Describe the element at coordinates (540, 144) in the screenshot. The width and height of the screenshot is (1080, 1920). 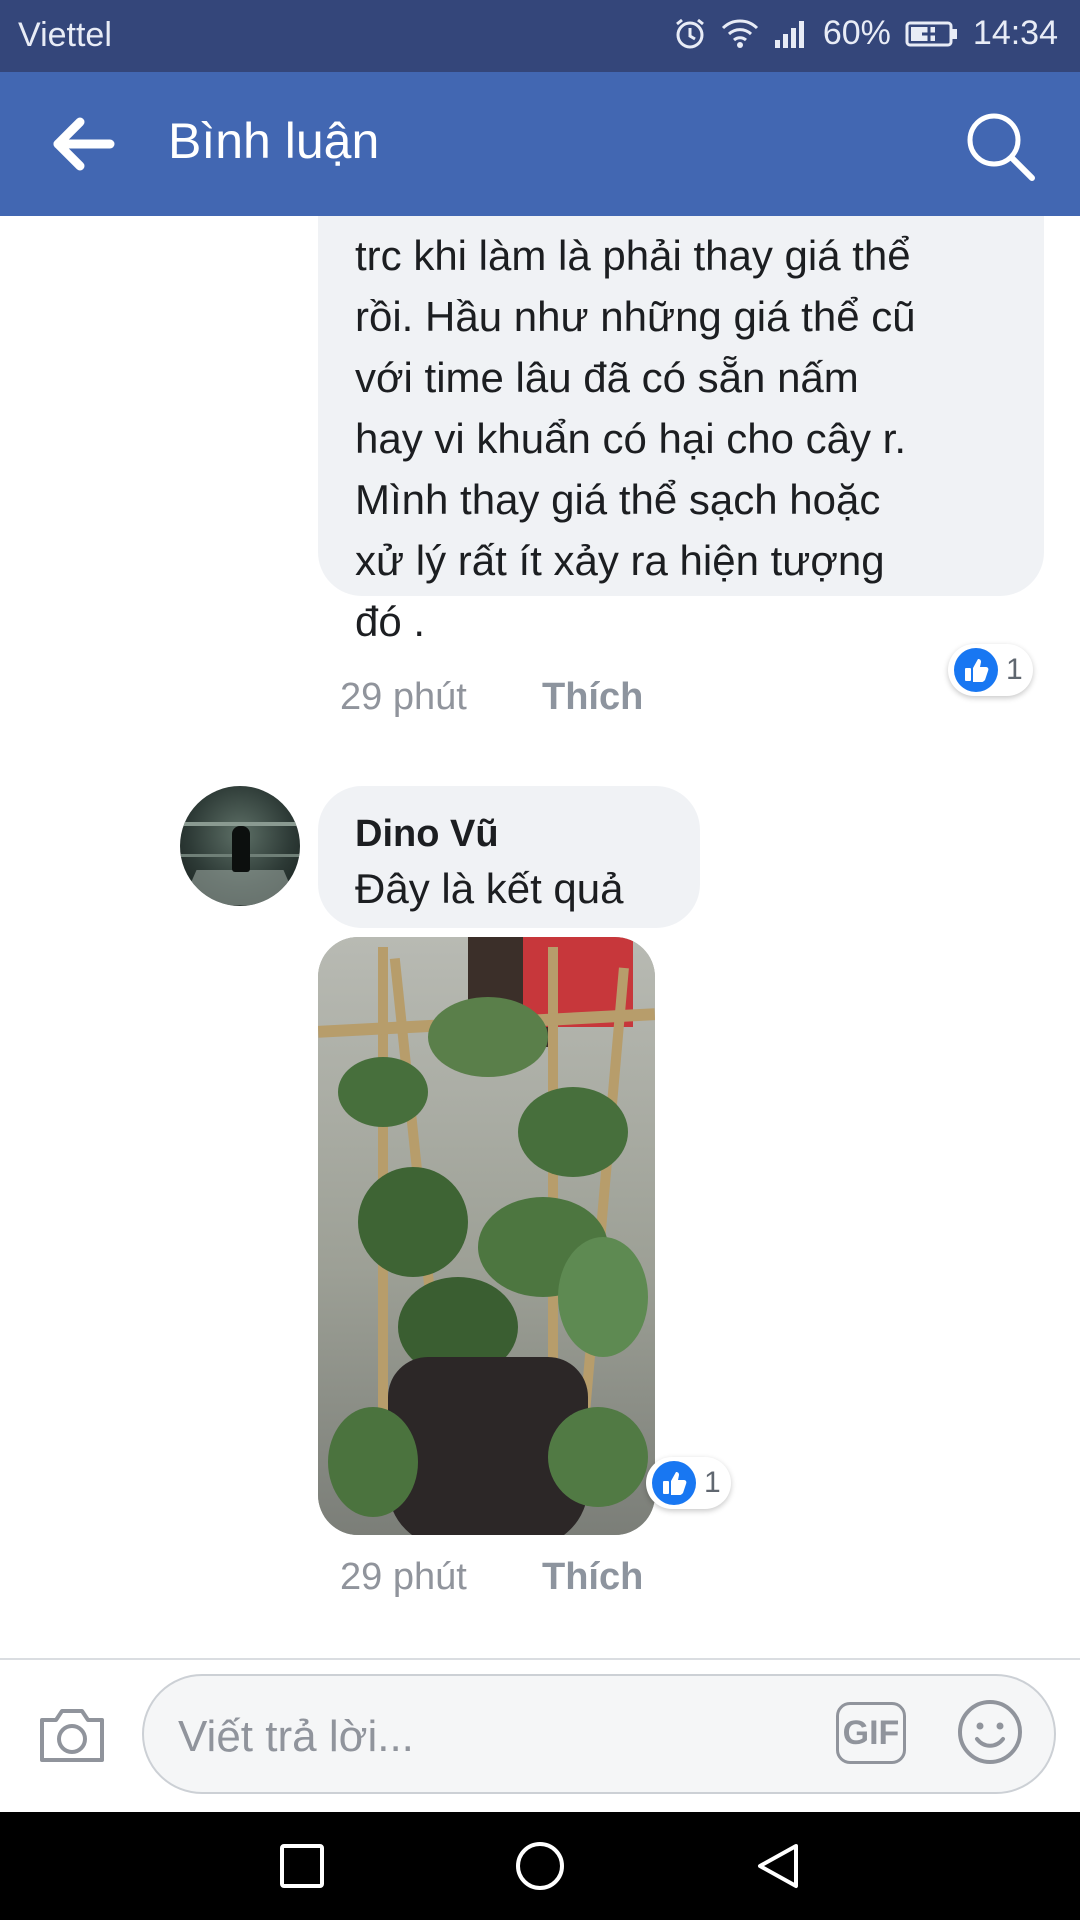
I see `app-bar: Bình luận` at that location.